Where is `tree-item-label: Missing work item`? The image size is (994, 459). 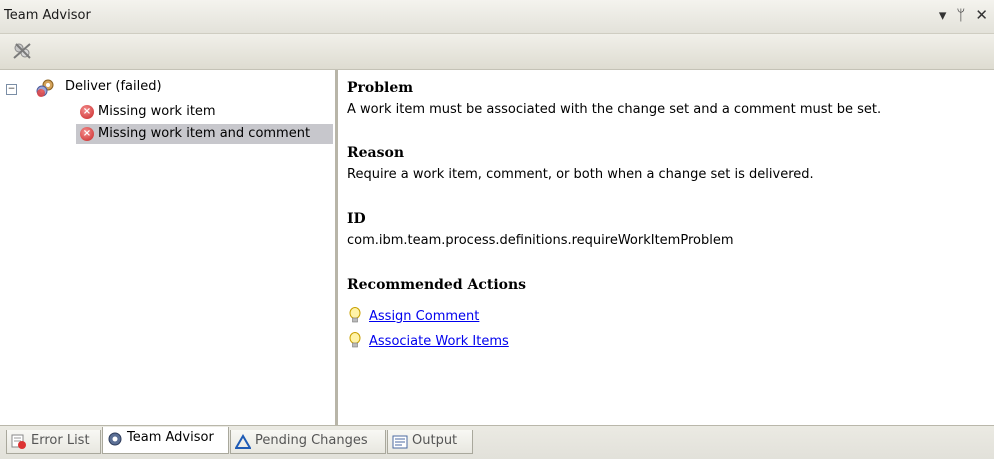
tree-item-label: Missing work item is located at coordinates (157, 111).